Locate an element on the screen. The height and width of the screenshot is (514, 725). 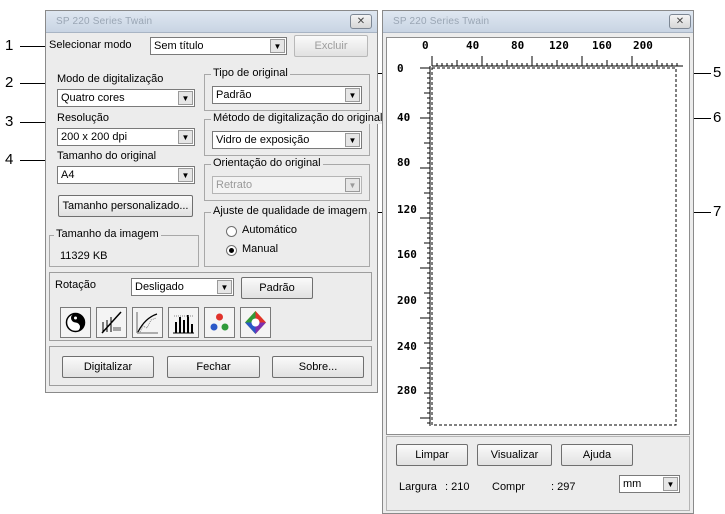
orientation-group: Orientação do original Retrato ▼ is located at coordinates (287, 179).